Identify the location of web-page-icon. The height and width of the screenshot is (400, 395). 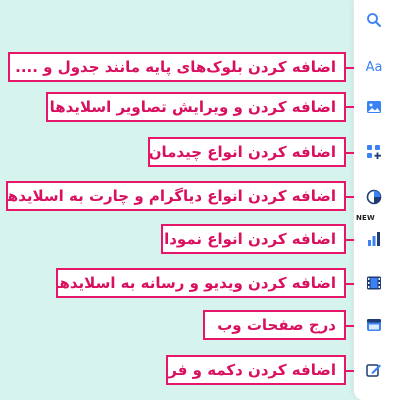
(374, 325).